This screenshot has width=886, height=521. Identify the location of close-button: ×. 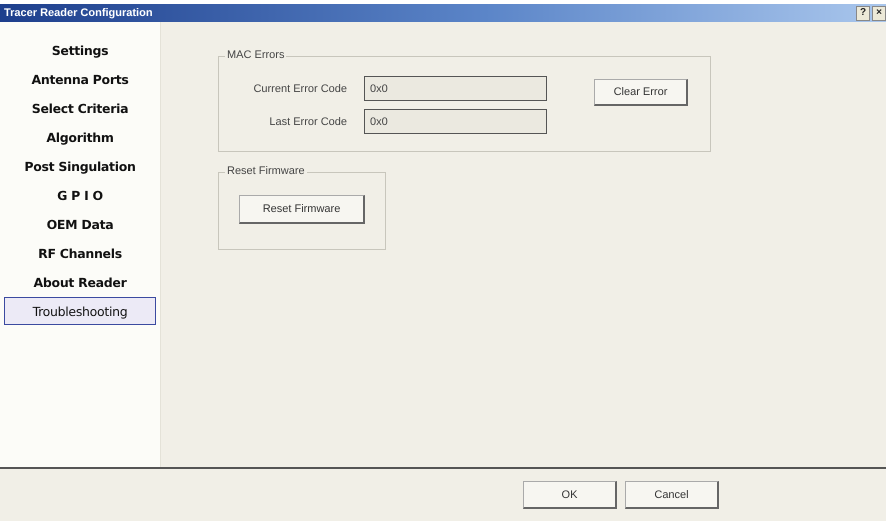
(879, 13).